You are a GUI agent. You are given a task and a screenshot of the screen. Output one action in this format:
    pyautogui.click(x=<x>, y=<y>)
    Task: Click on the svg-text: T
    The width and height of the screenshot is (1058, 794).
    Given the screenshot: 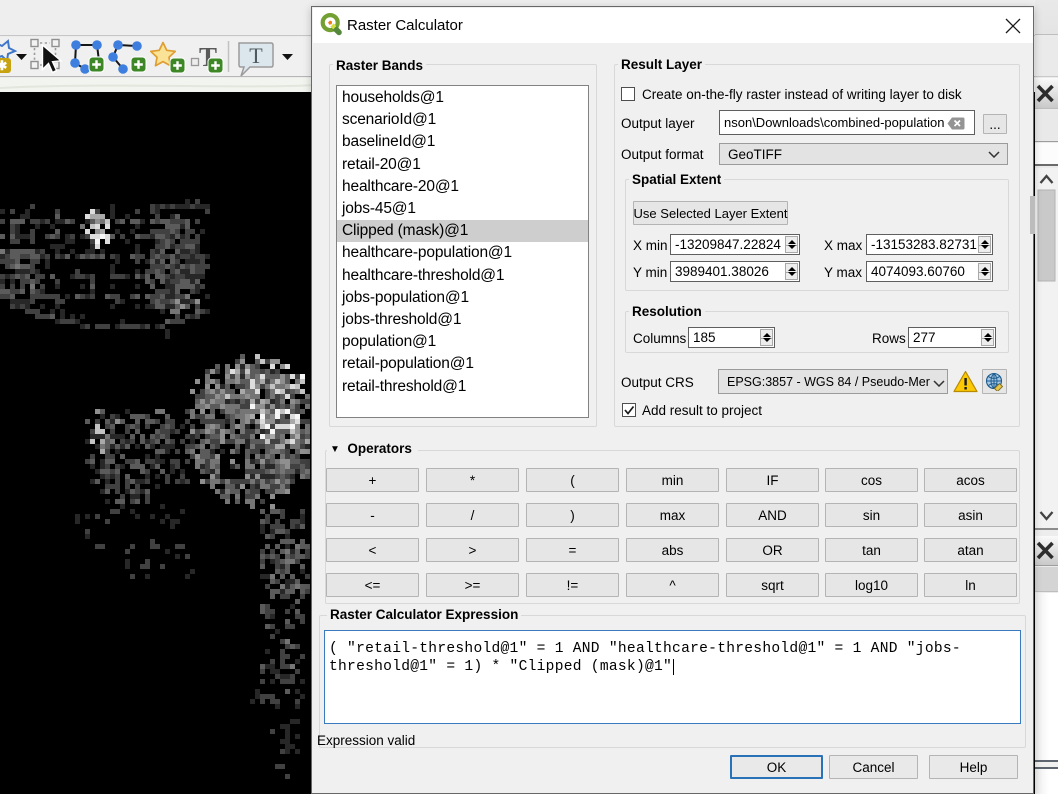 What is the action you would take?
    pyautogui.click(x=256, y=55)
    